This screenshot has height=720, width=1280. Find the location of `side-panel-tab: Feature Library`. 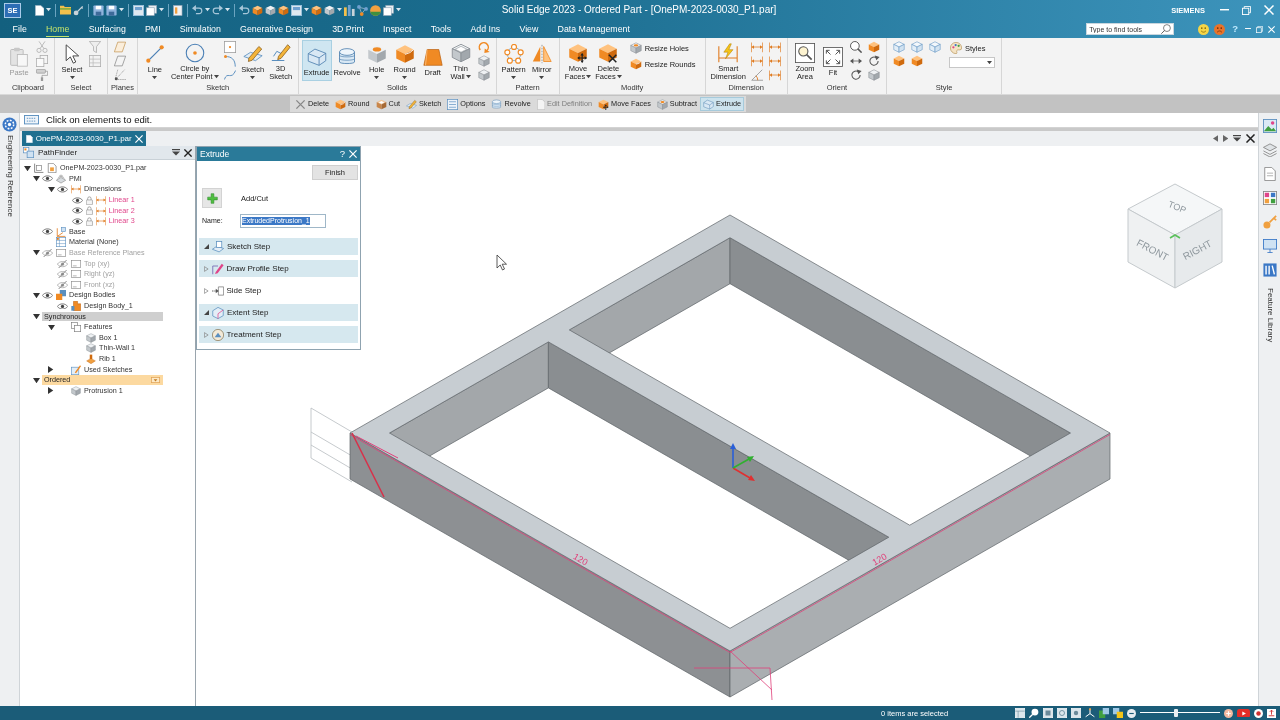

side-panel-tab: Feature Library is located at coordinates (1269, 315).